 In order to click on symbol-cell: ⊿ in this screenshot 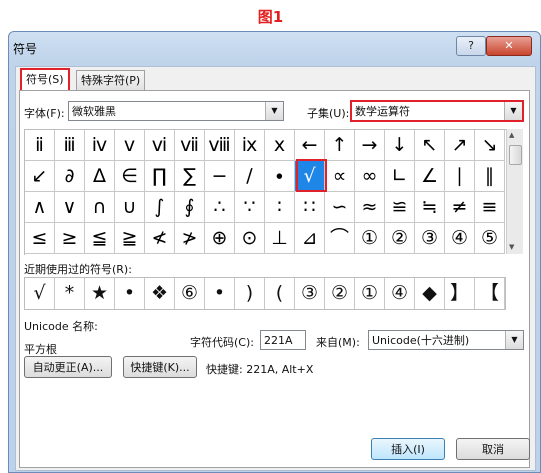, I will do `click(310, 238)`.